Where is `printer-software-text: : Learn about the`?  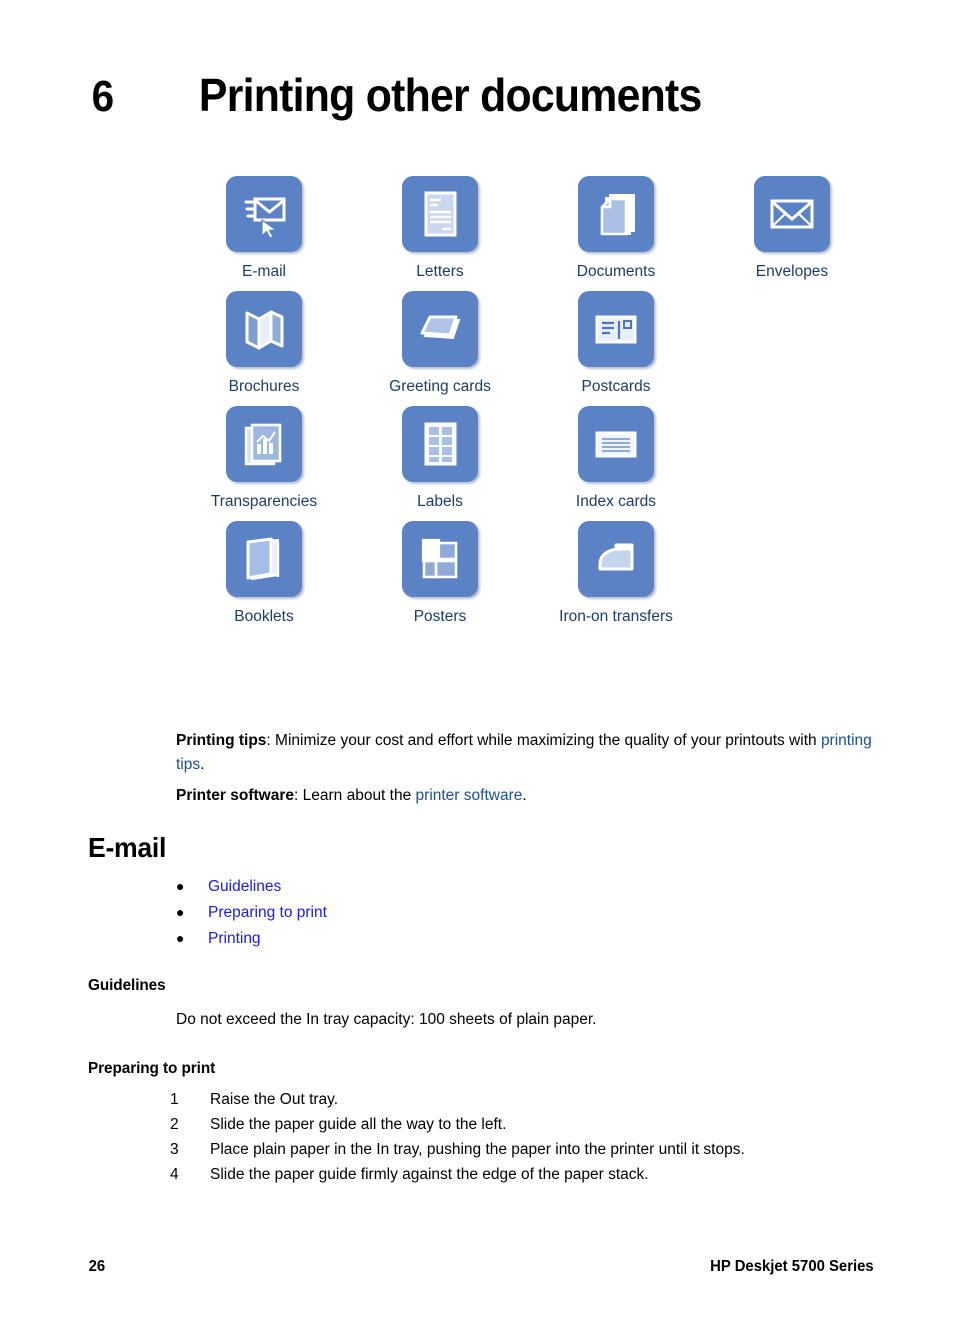
printer-software-text: : Learn about the is located at coordinates (355, 795).